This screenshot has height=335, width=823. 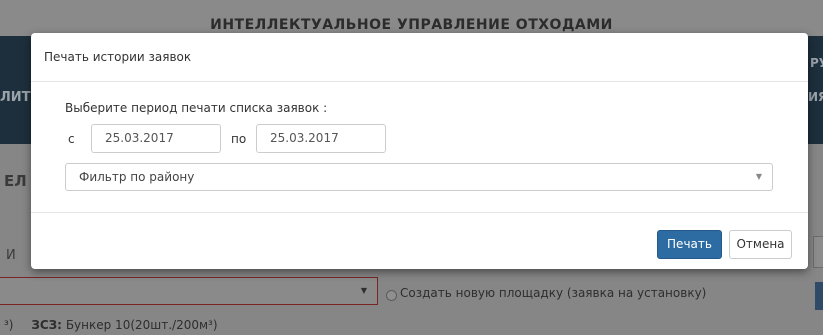 I want to click on district-filter-select: Фильтр по району ▼, so click(x=419, y=177).